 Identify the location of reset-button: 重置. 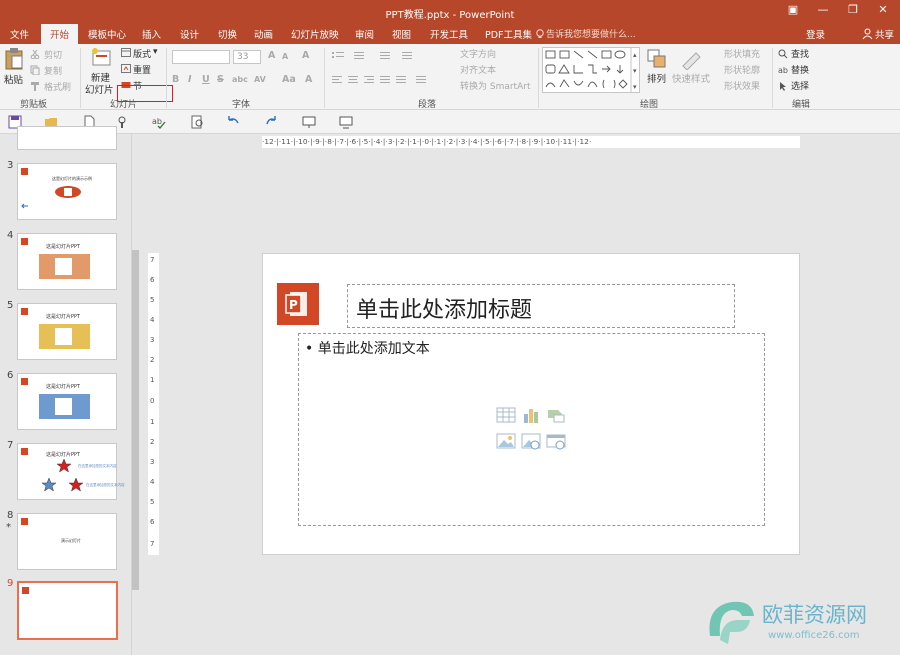
(142, 69).